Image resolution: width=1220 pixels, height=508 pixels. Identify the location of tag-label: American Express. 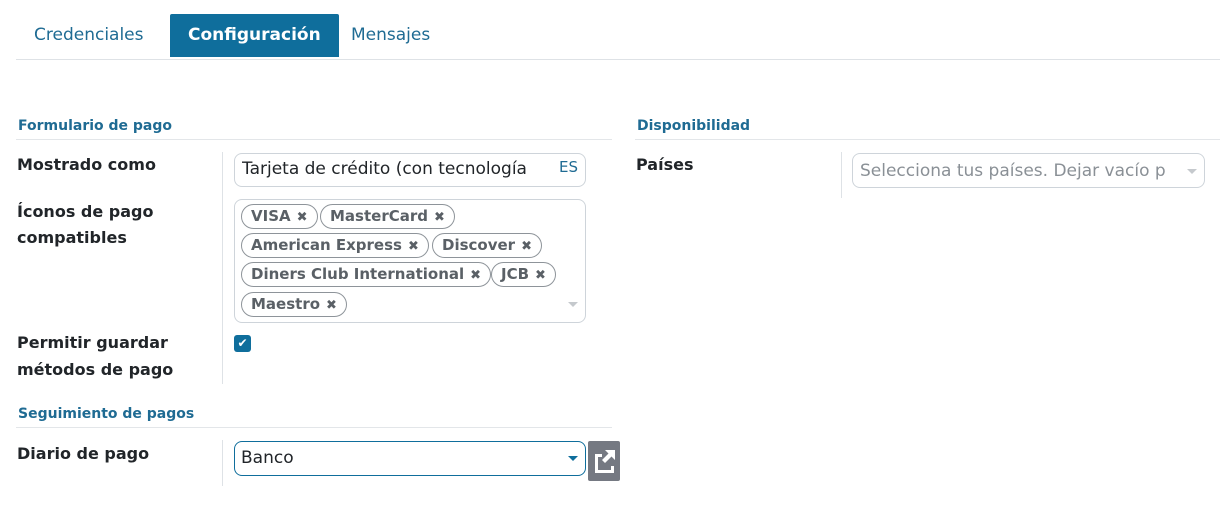
(326, 245).